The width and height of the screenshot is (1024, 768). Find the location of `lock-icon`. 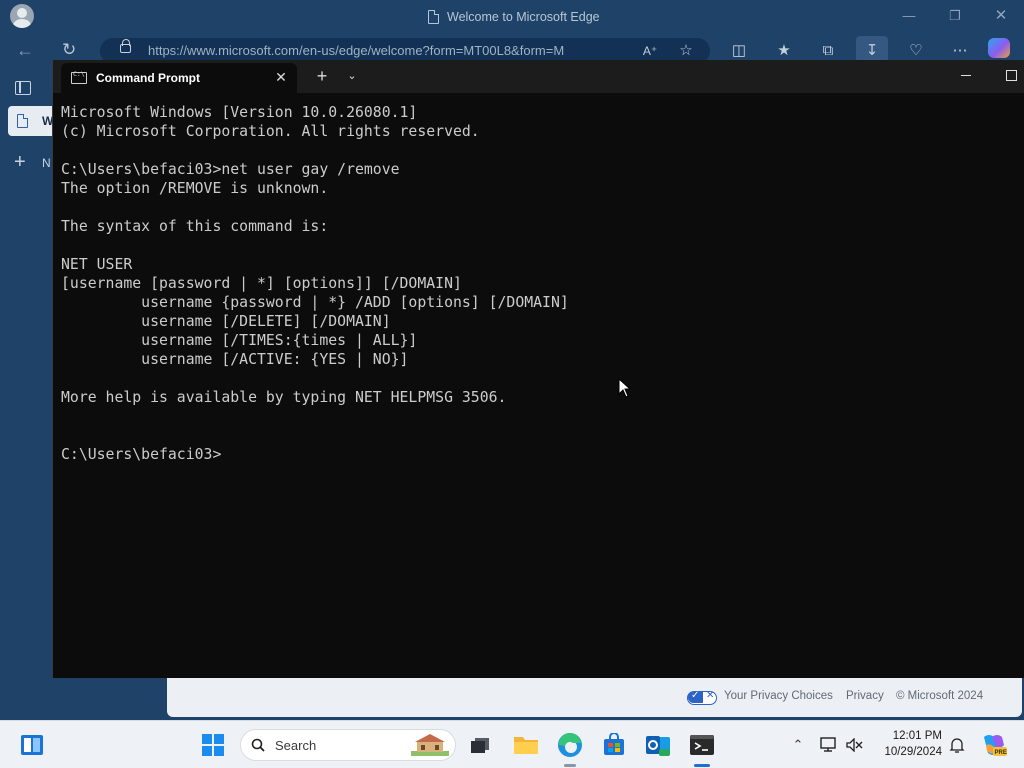

lock-icon is located at coordinates (125, 46).